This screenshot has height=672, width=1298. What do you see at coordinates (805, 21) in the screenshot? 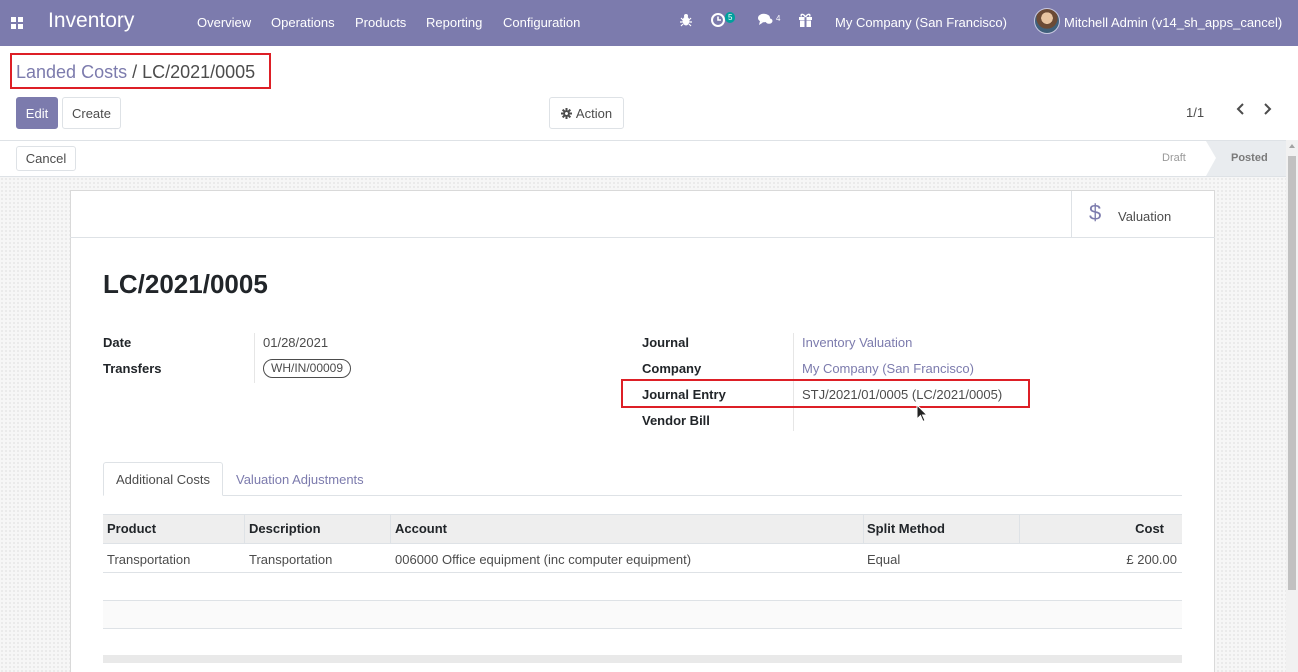
I see `gift-icon` at bounding box center [805, 21].